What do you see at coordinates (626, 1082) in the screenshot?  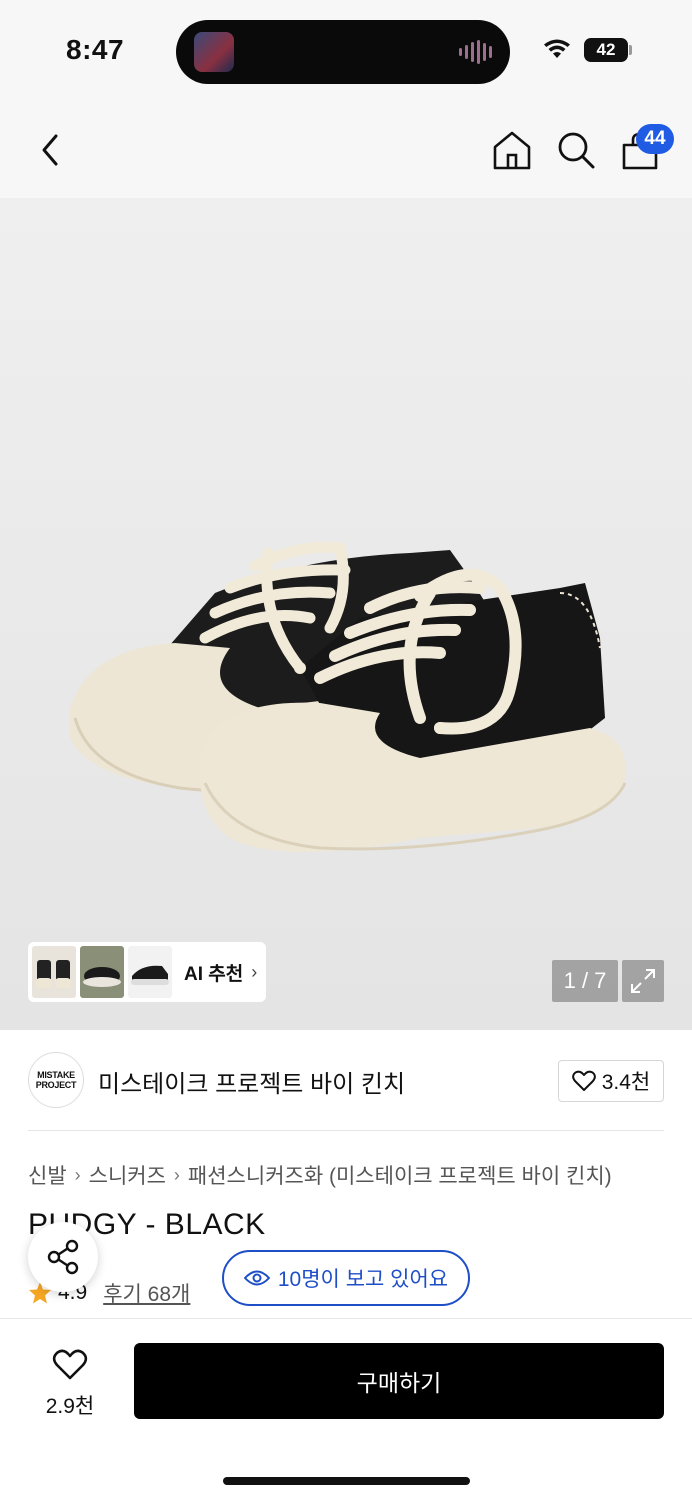 I see `brand-like-count: 3.4천` at bounding box center [626, 1082].